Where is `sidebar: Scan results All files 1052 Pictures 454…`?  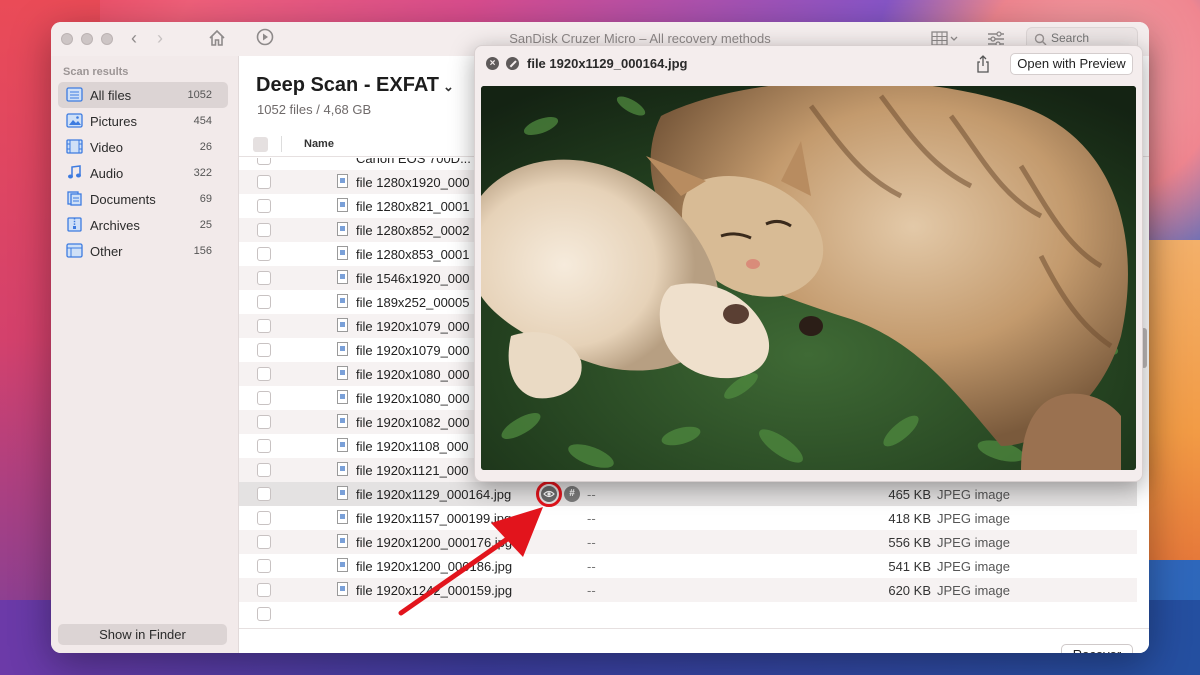 sidebar: Scan results All files 1052 Pictures 454… is located at coordinates (145, 354).